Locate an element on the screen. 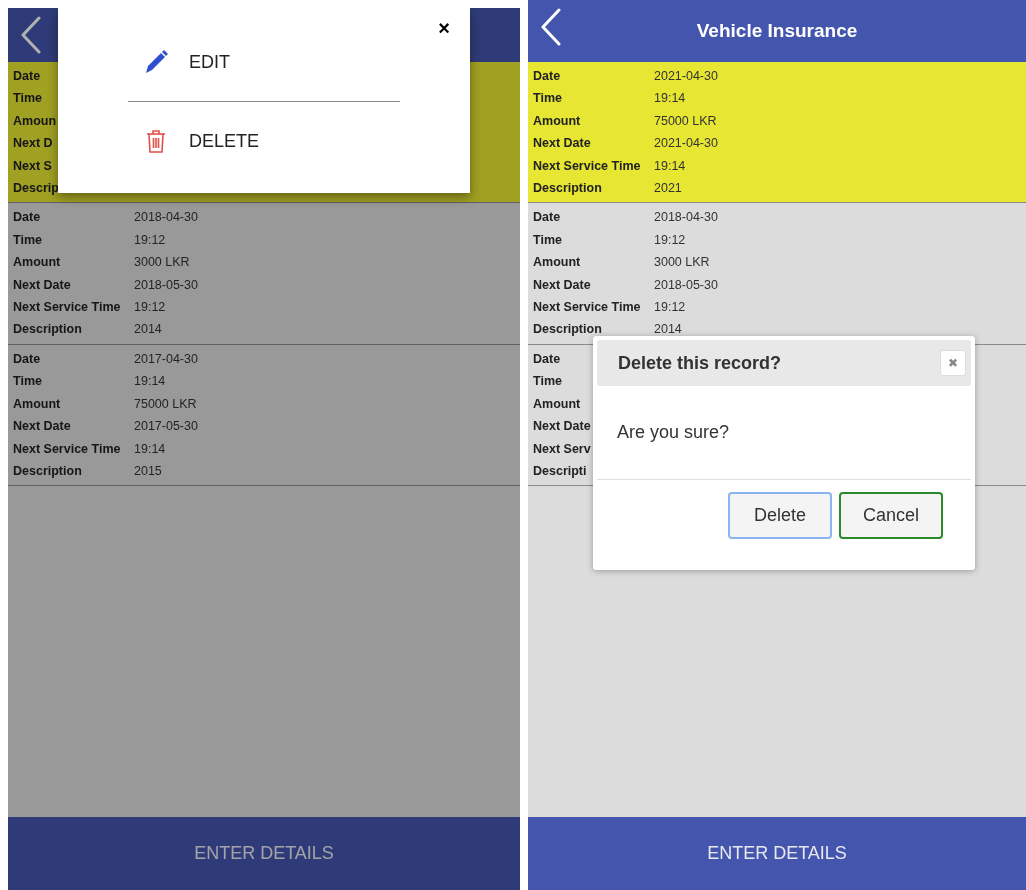 This screenshot has width=1026, height=890. close-button: × is located at coordinates (444, 28).